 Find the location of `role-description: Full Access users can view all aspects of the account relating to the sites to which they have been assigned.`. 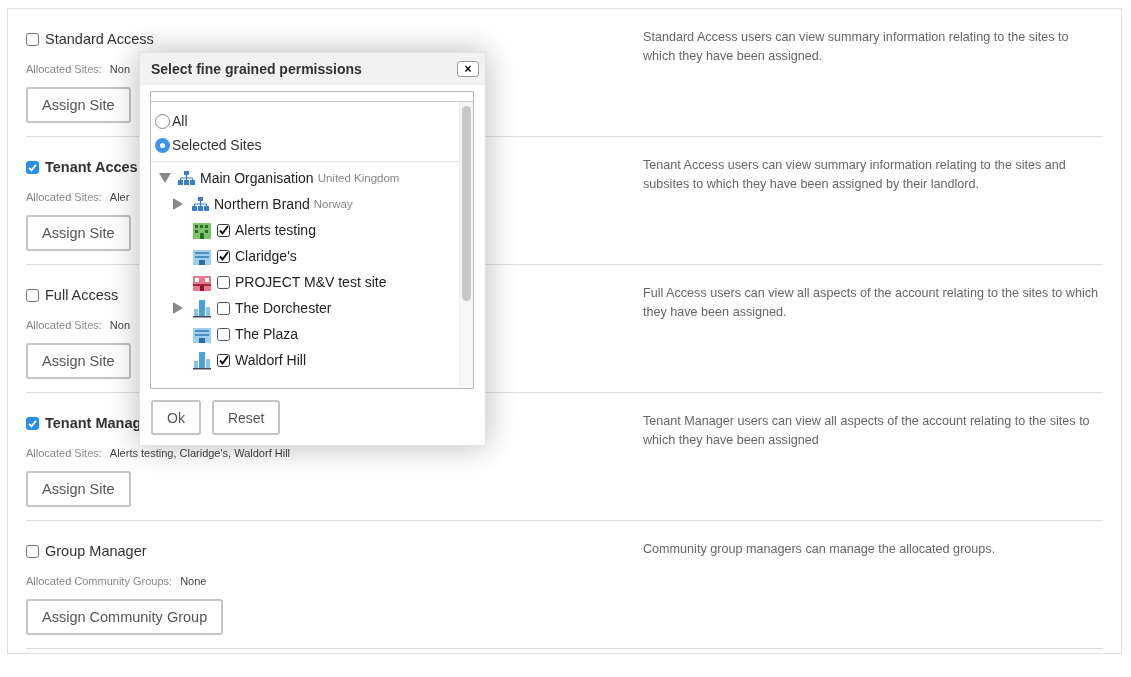

role-description: Full Access users can view all aspects of the account relating to the sites to which they have been assigned. is located at coordinates (871, 303).